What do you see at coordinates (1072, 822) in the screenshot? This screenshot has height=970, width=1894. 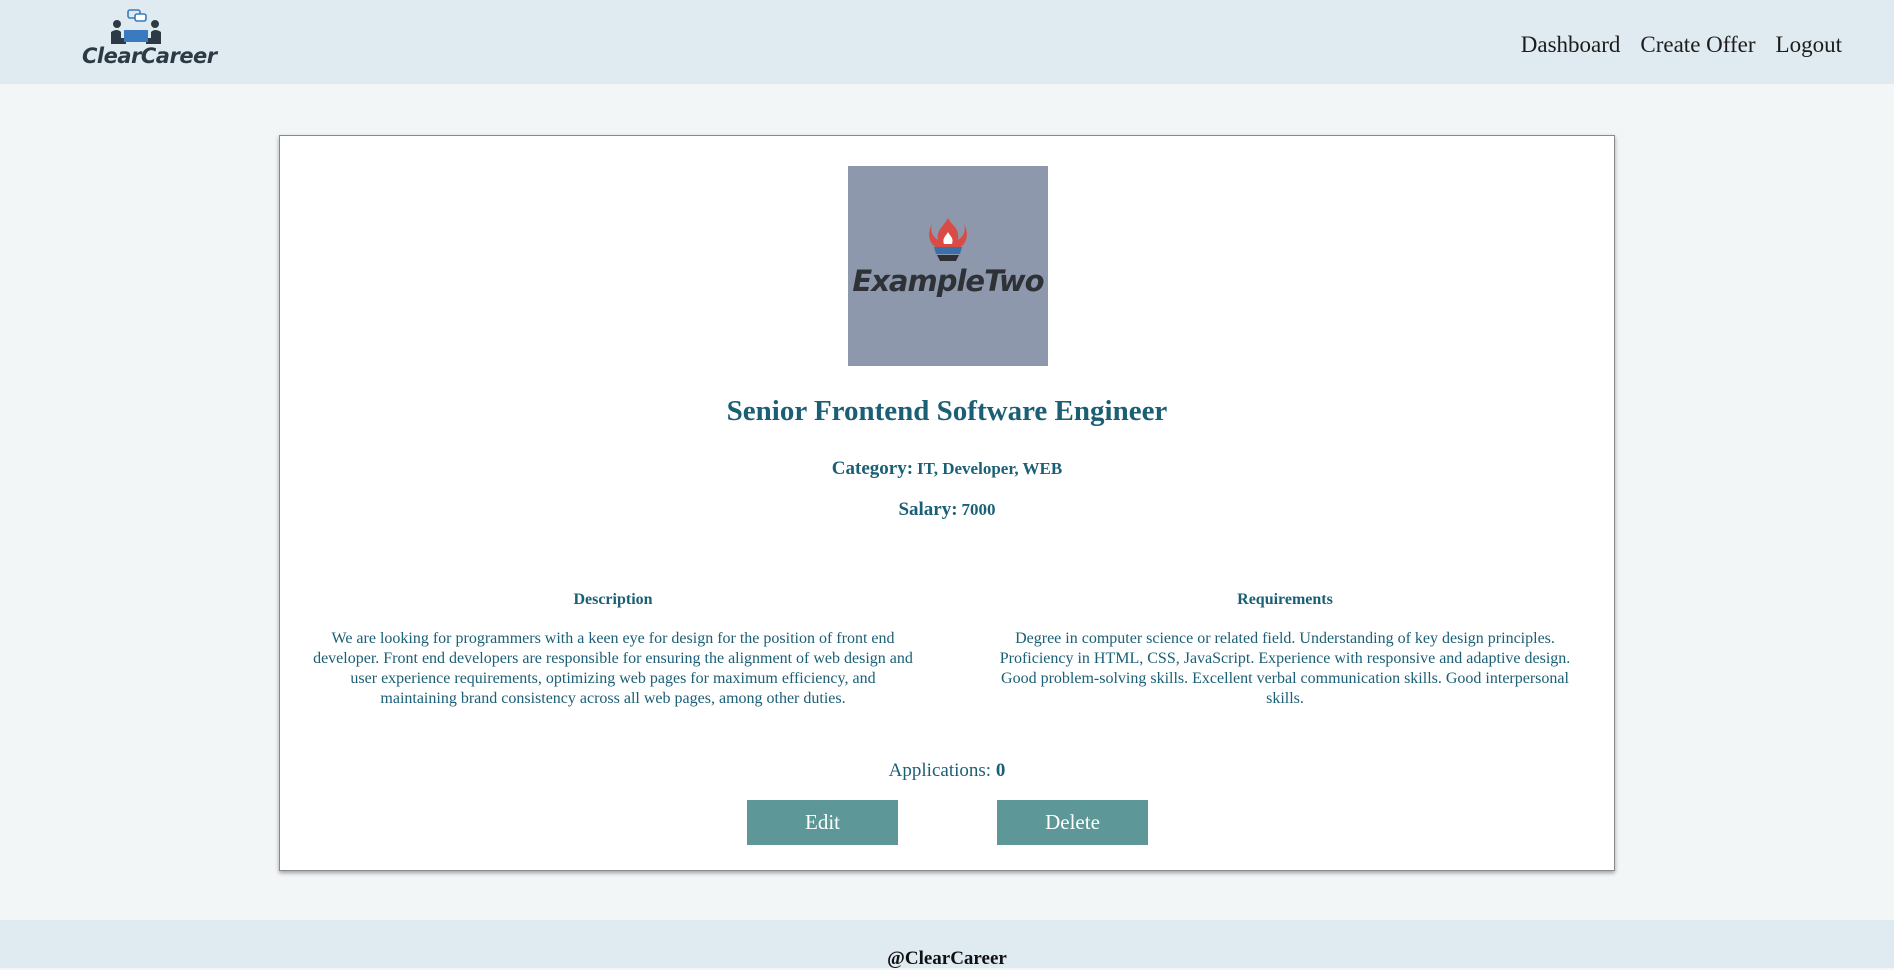 I see `delete-button: Delete` at bounding box center [1072, 822].